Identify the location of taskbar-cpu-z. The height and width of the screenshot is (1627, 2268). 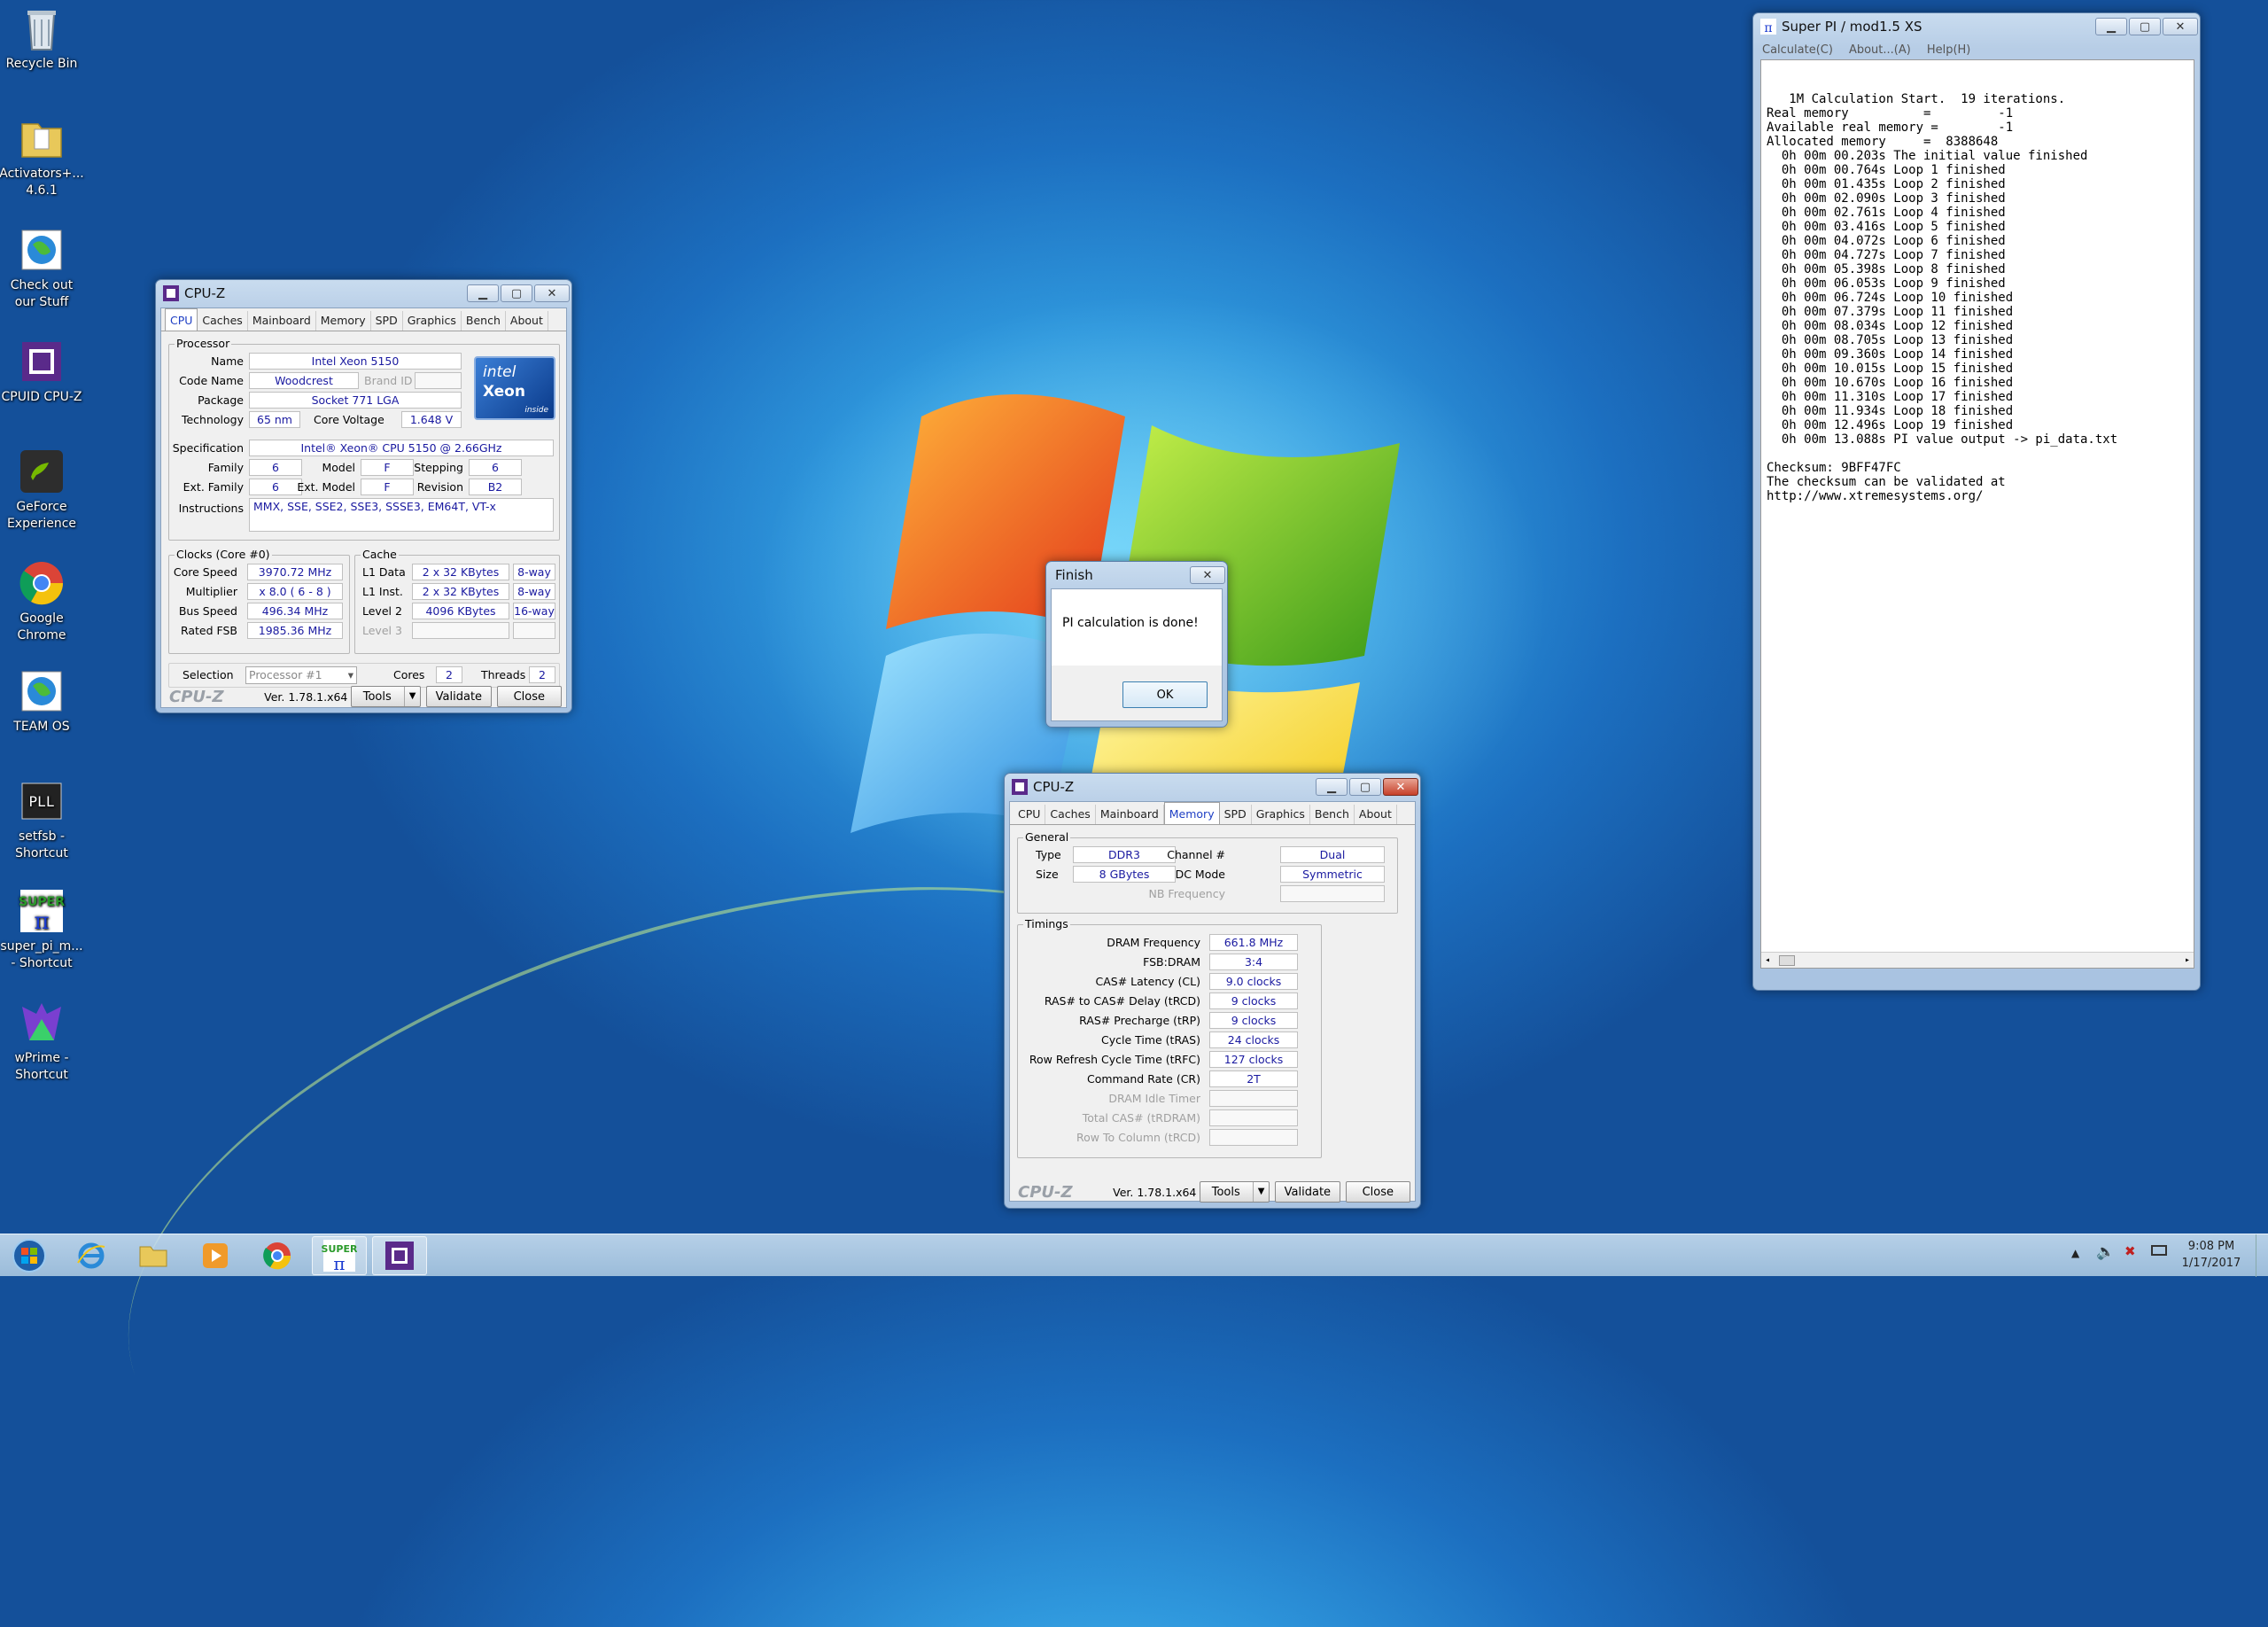
(399, 1255).